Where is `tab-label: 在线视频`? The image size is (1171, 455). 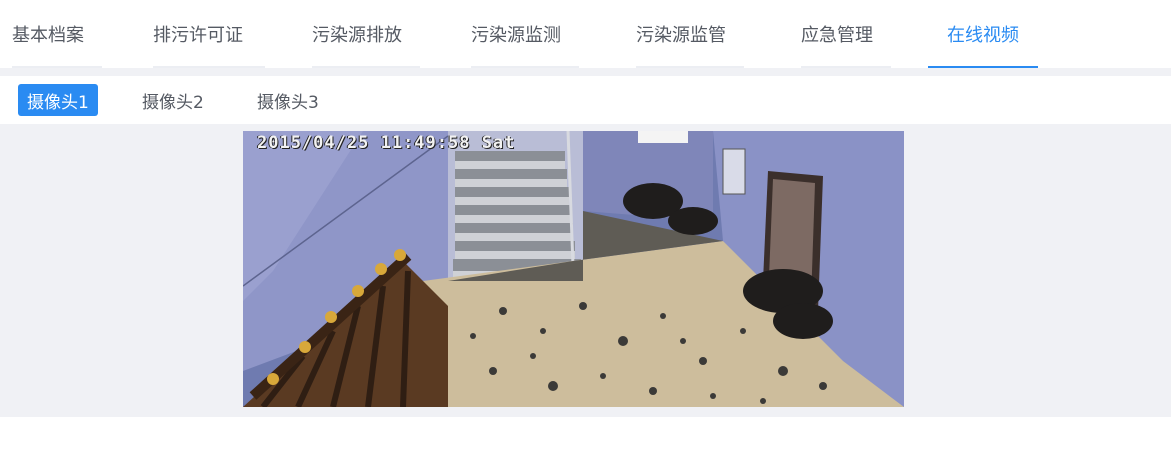 tab-label: 在线视频 is located at coordinates (983, 35).